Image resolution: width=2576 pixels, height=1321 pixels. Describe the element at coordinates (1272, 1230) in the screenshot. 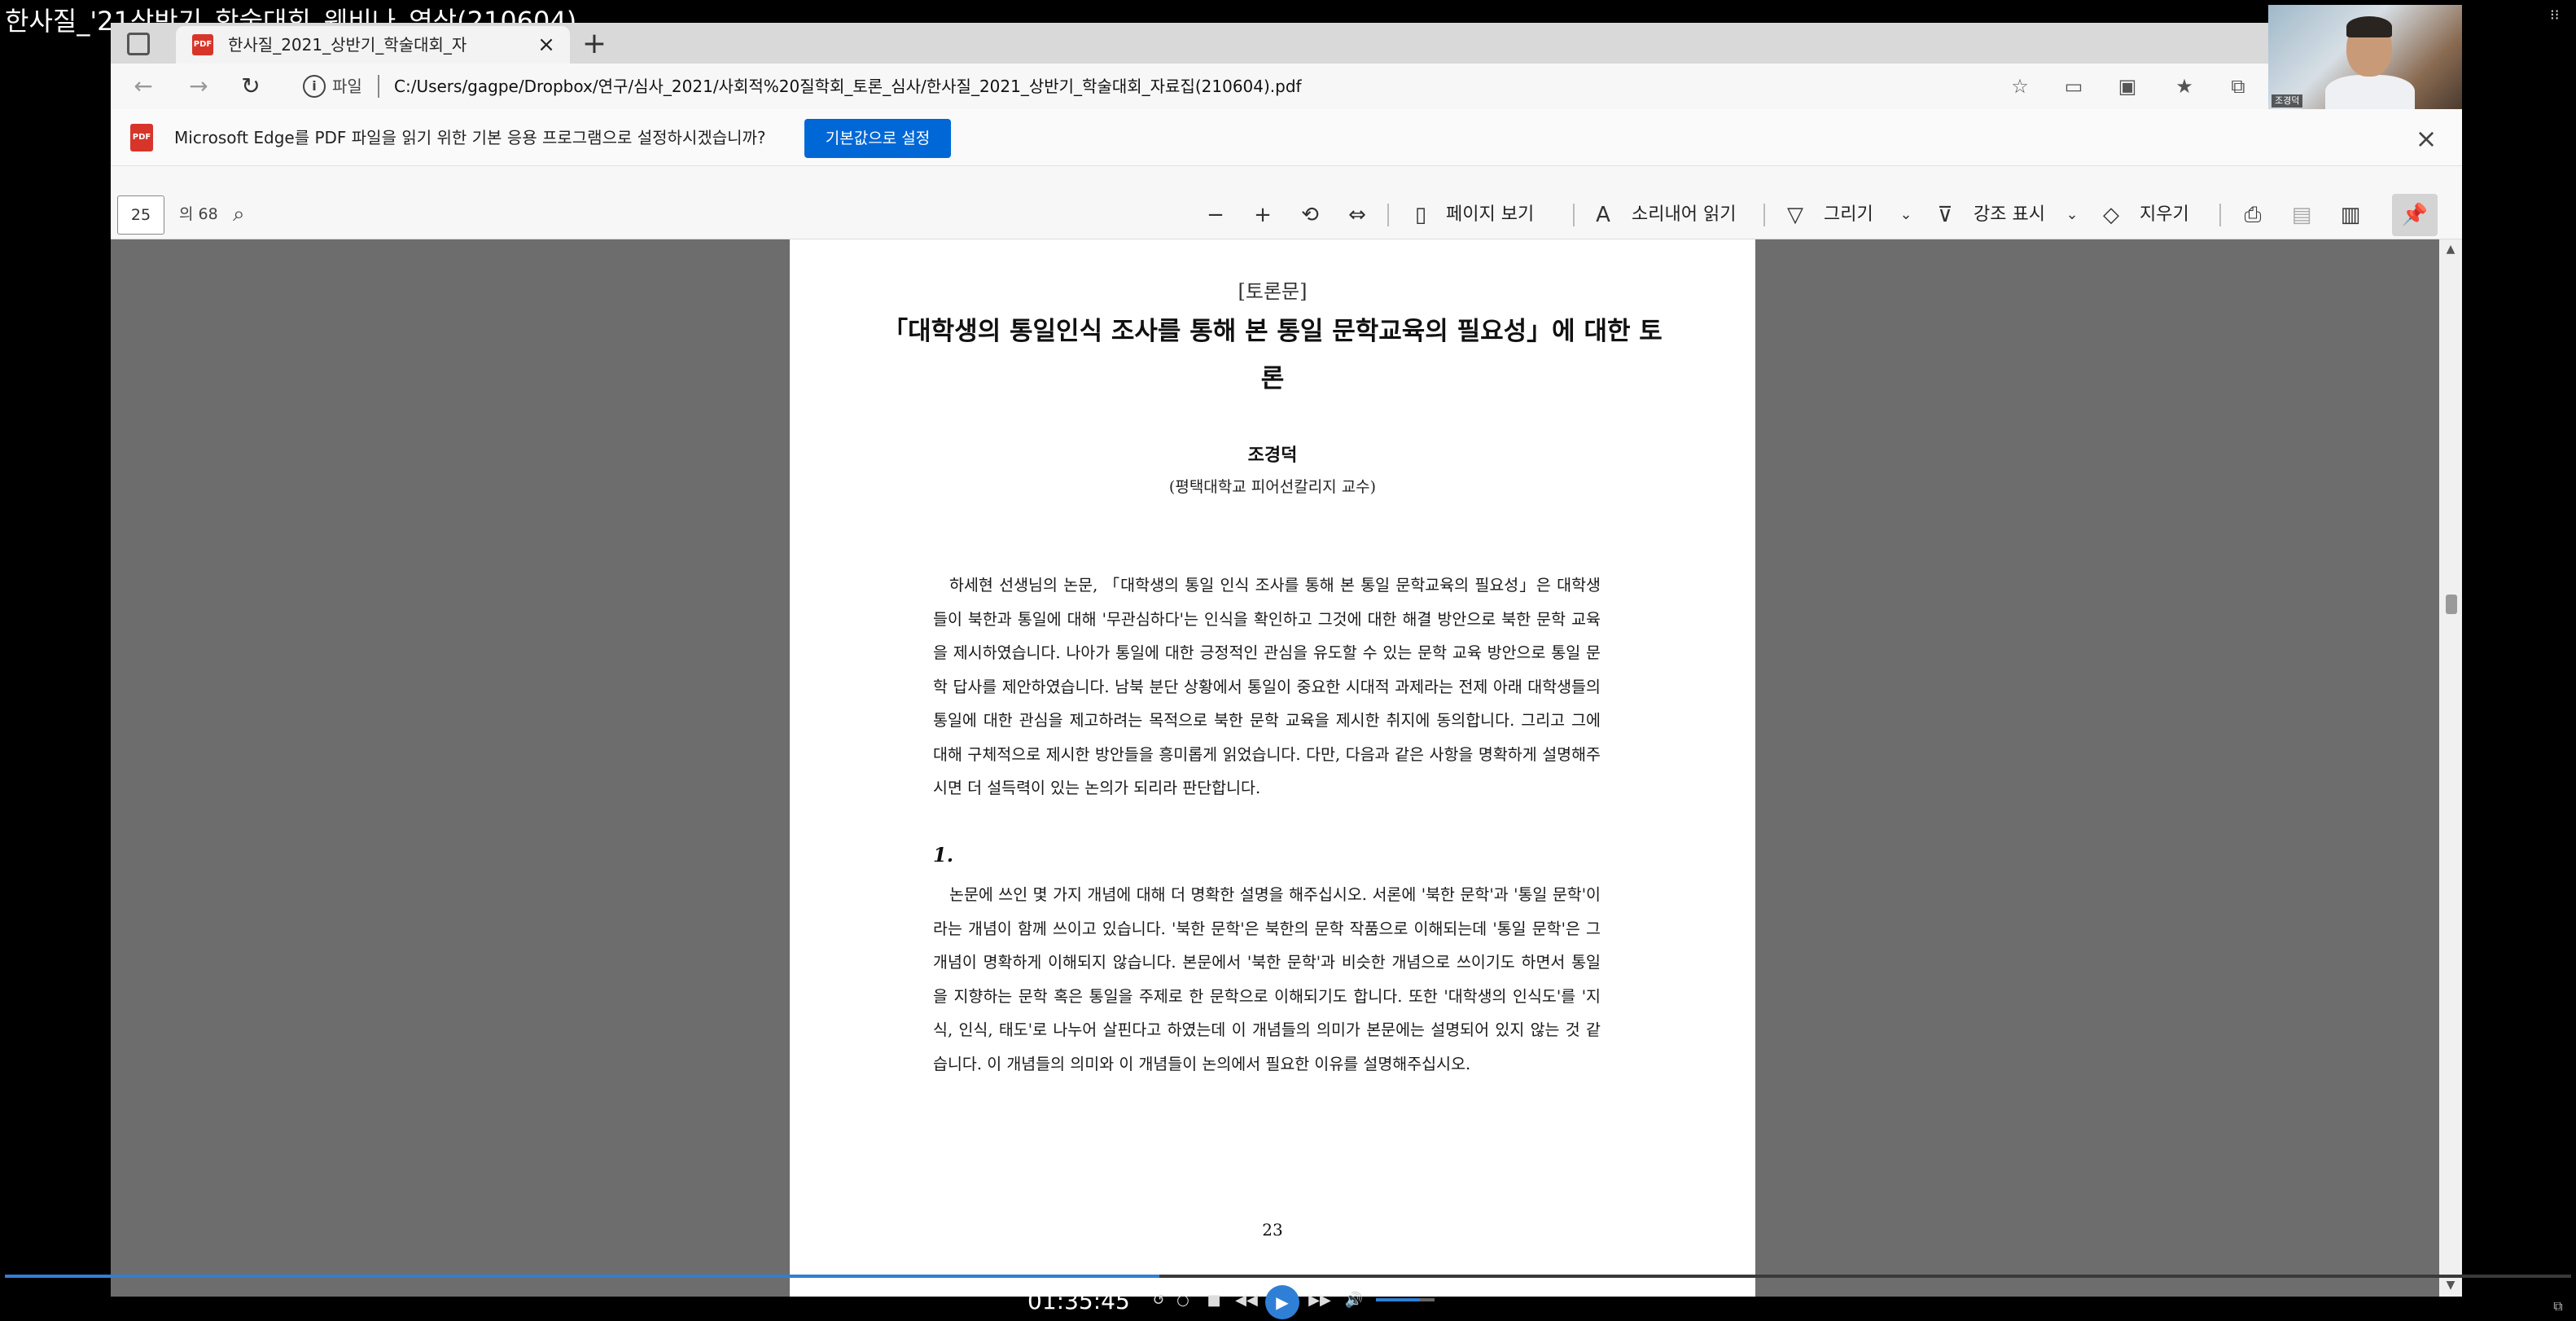

I see `page-number: 23` at that location.